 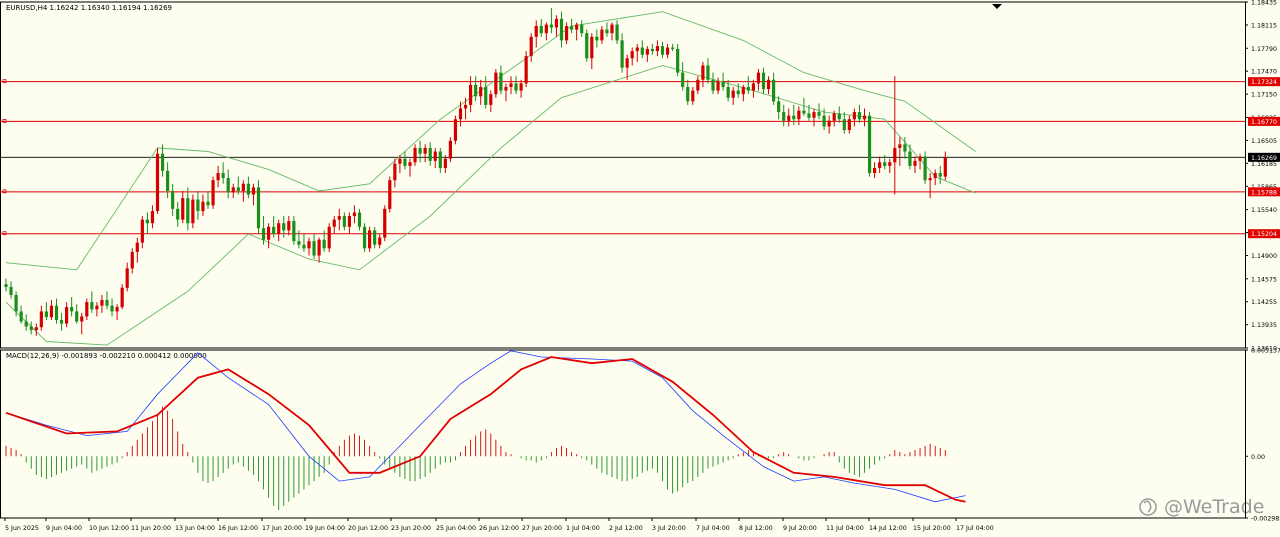 I want to click on macd-tick-label: 0.00, so click(x=1258, y=457).